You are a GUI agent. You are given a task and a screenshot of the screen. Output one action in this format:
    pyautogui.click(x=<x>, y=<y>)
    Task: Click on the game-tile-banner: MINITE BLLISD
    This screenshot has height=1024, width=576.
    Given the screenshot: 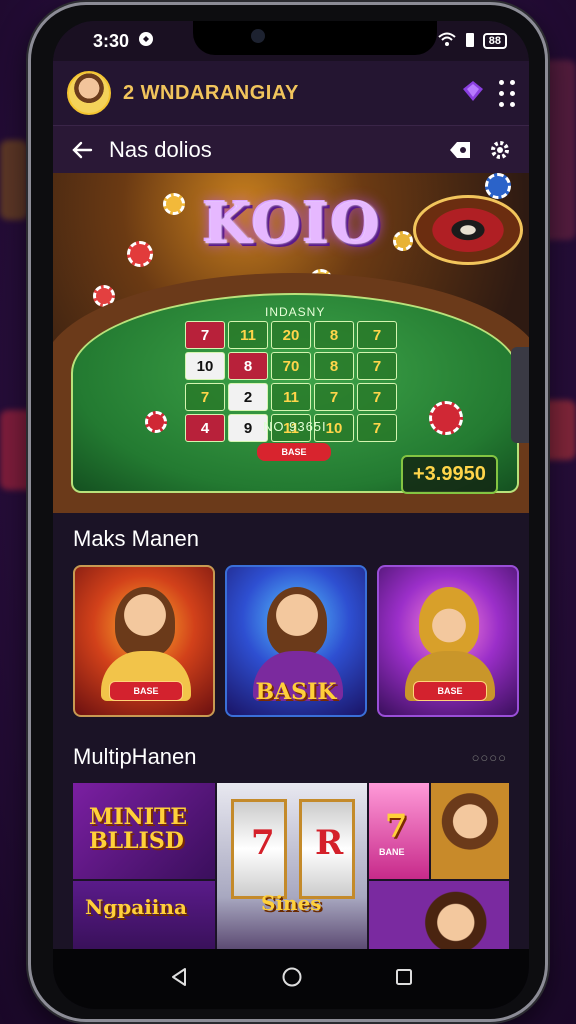 What is the action you would take?
    pyautogui.click(x=144, y=831)
    